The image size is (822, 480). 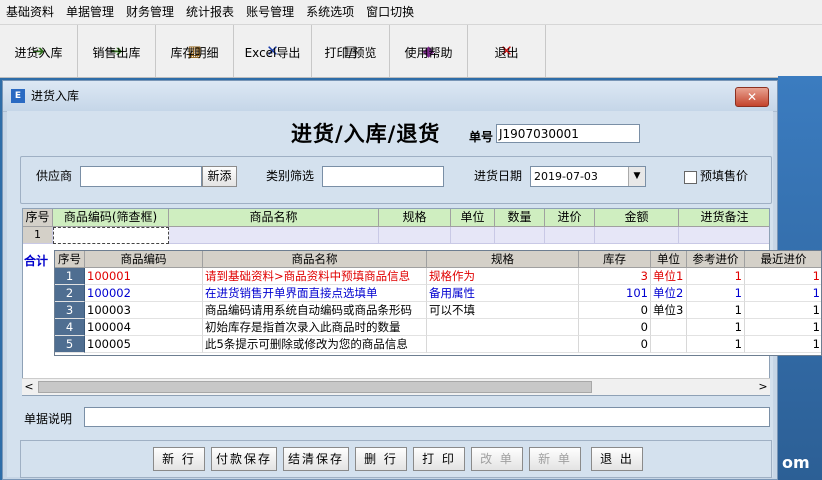 I want to click on category-filter-input, so click(x=383, y=176).